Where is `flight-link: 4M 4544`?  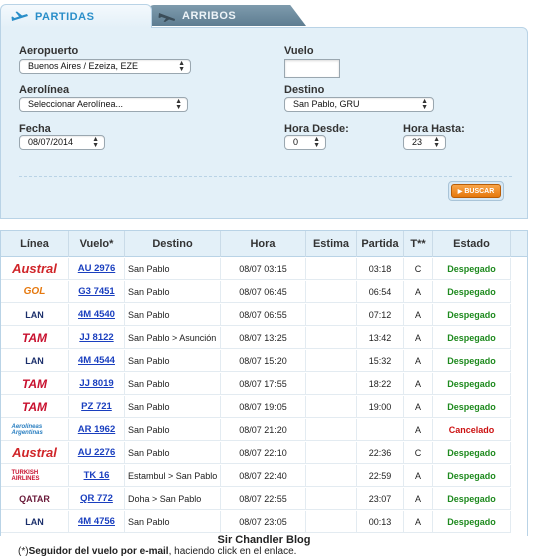 flight-link: 4M 4544 is located at coordinates (96, 360).